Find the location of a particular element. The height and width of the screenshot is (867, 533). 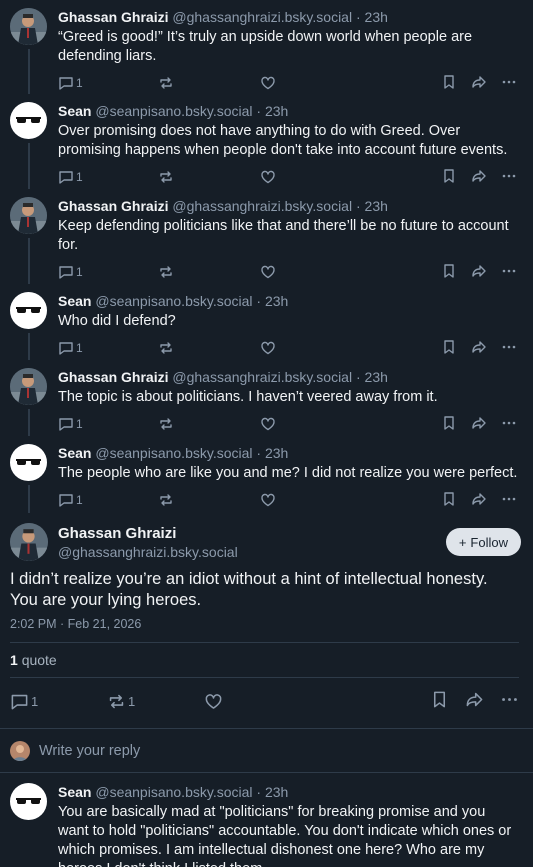

bookmark-icon is located at coordinates (449, 176).